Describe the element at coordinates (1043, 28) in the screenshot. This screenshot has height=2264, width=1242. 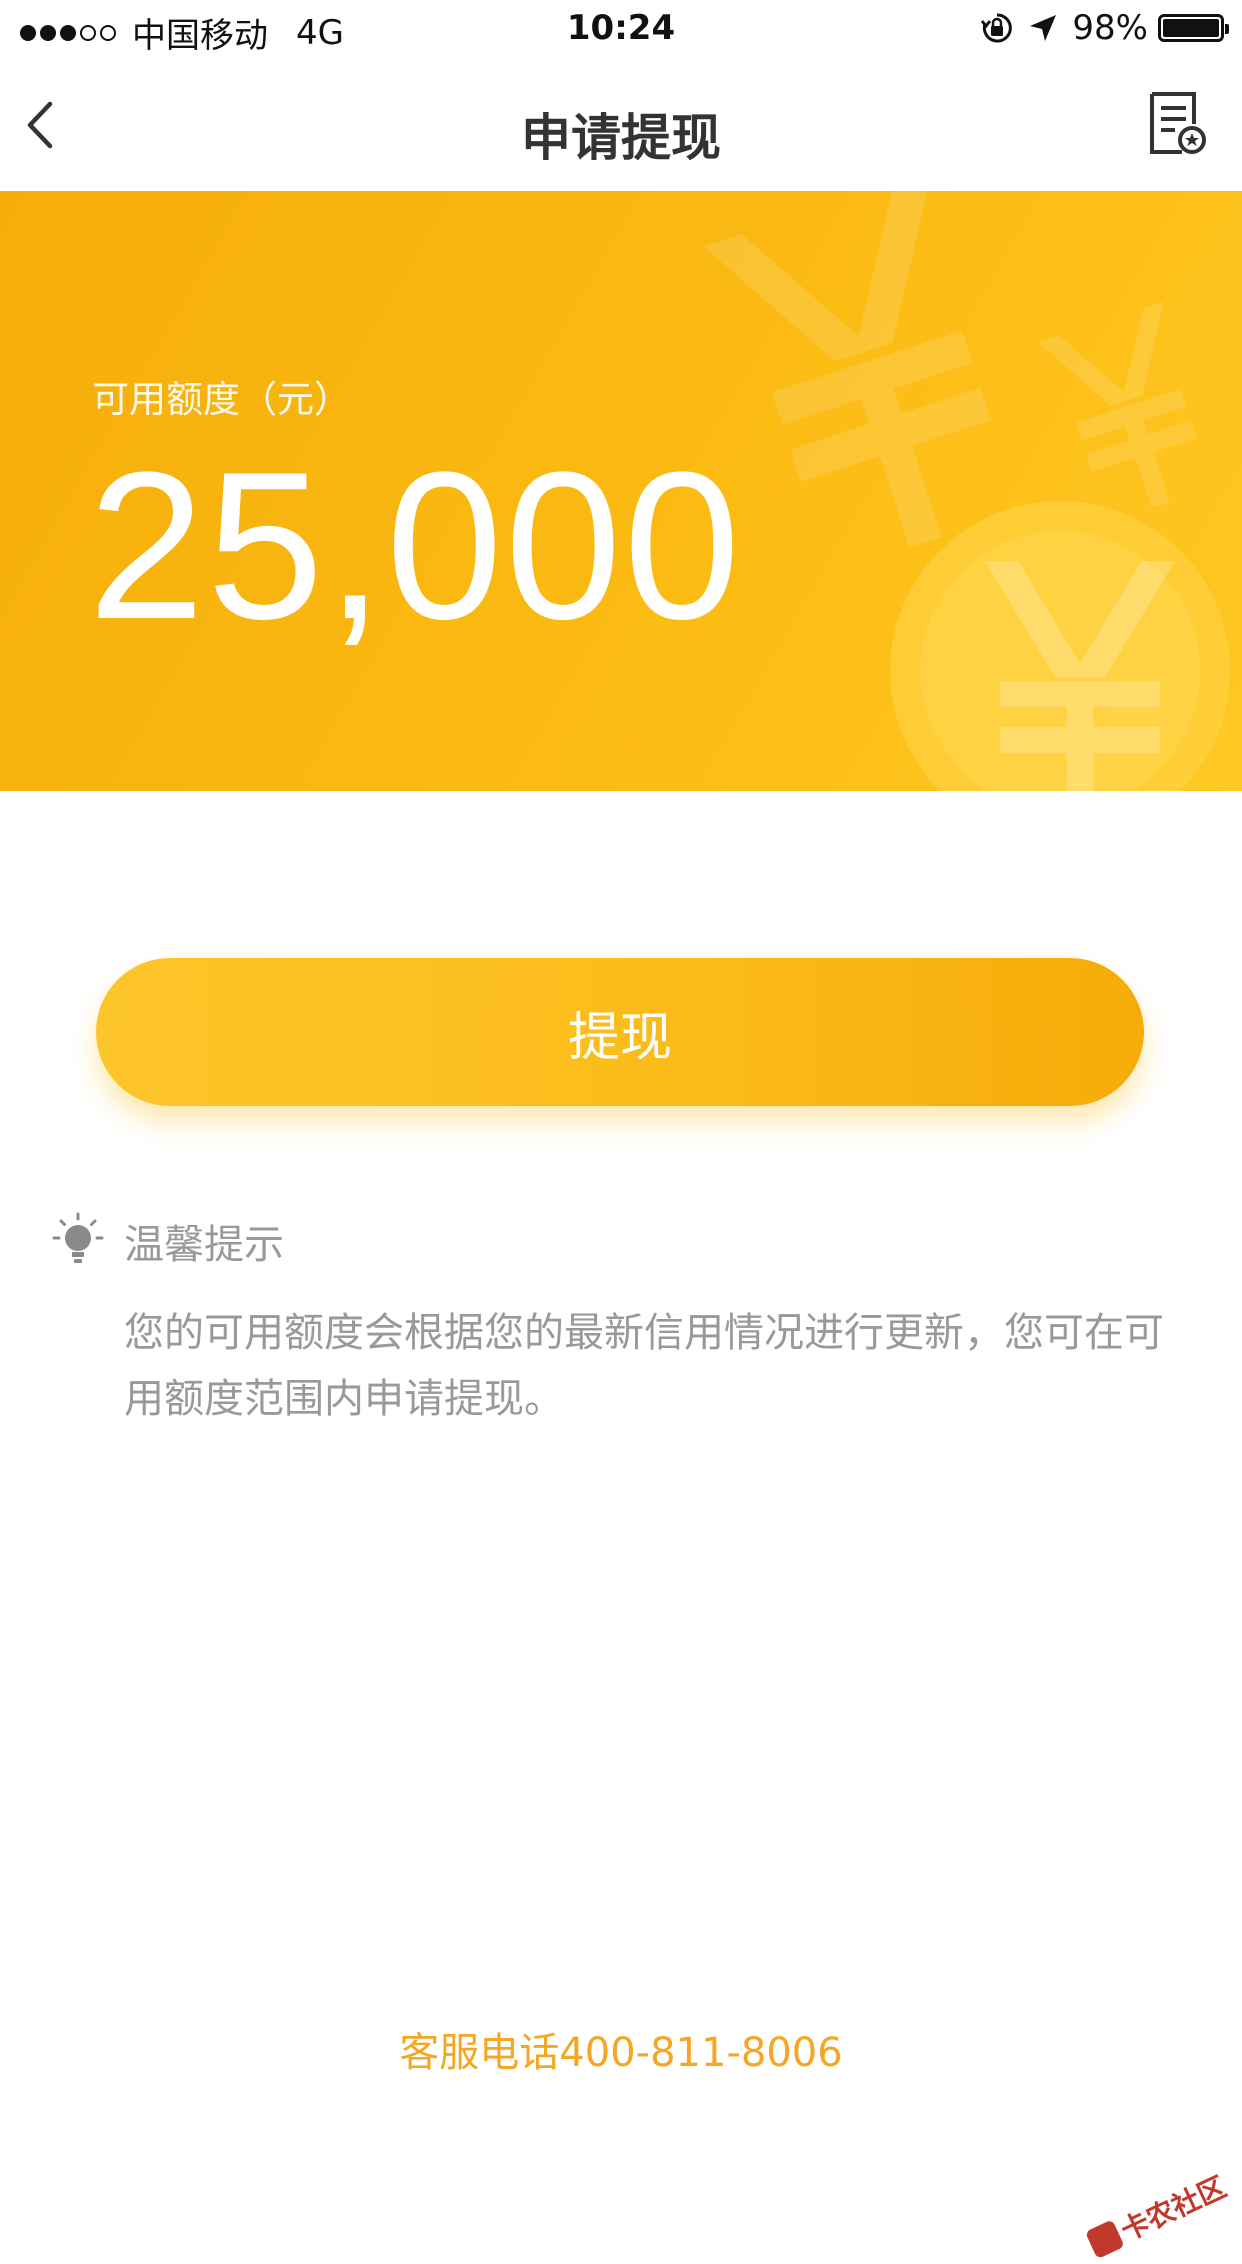
I see `location-arrow-icon` at that location.